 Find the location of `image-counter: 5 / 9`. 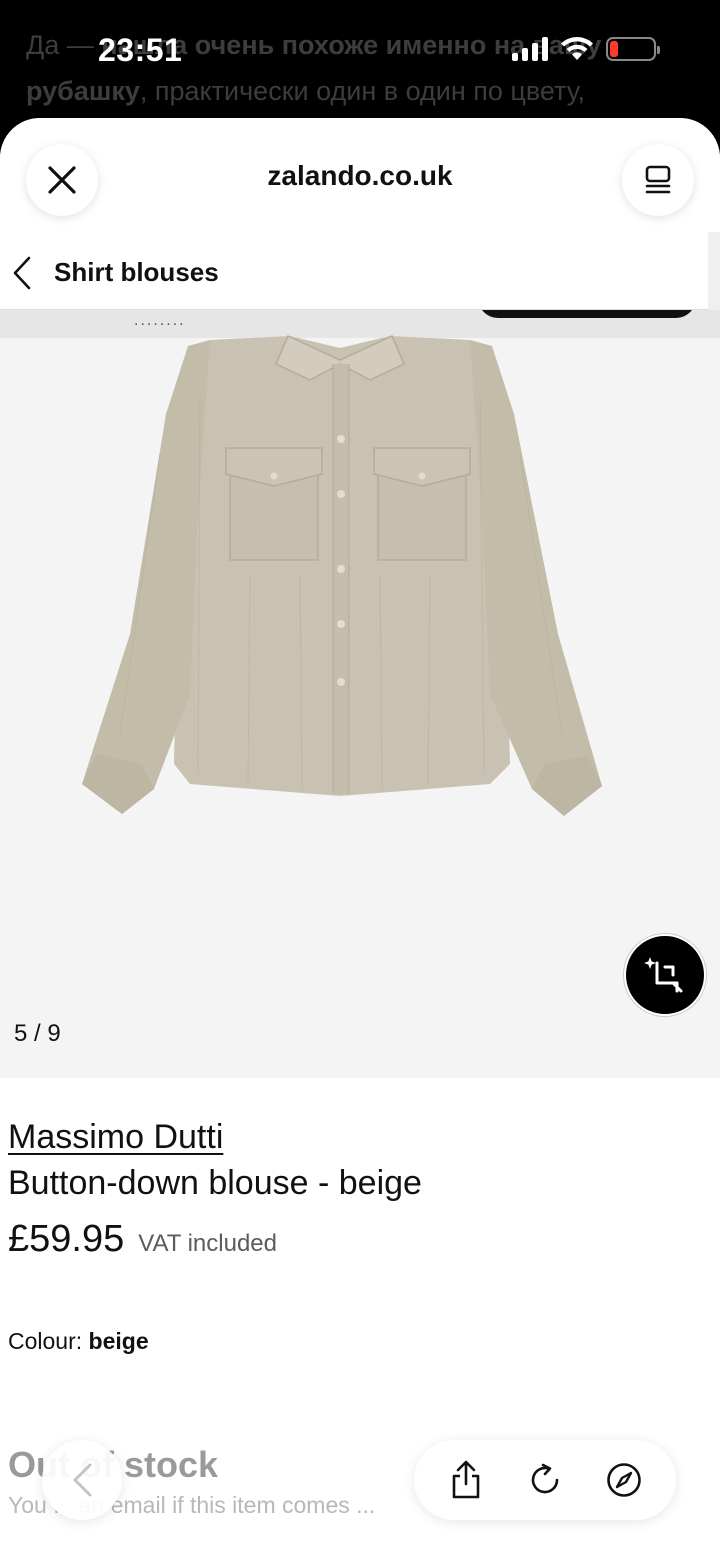

image-counter: 5 / 9 is located at coordinates (37, 1033).